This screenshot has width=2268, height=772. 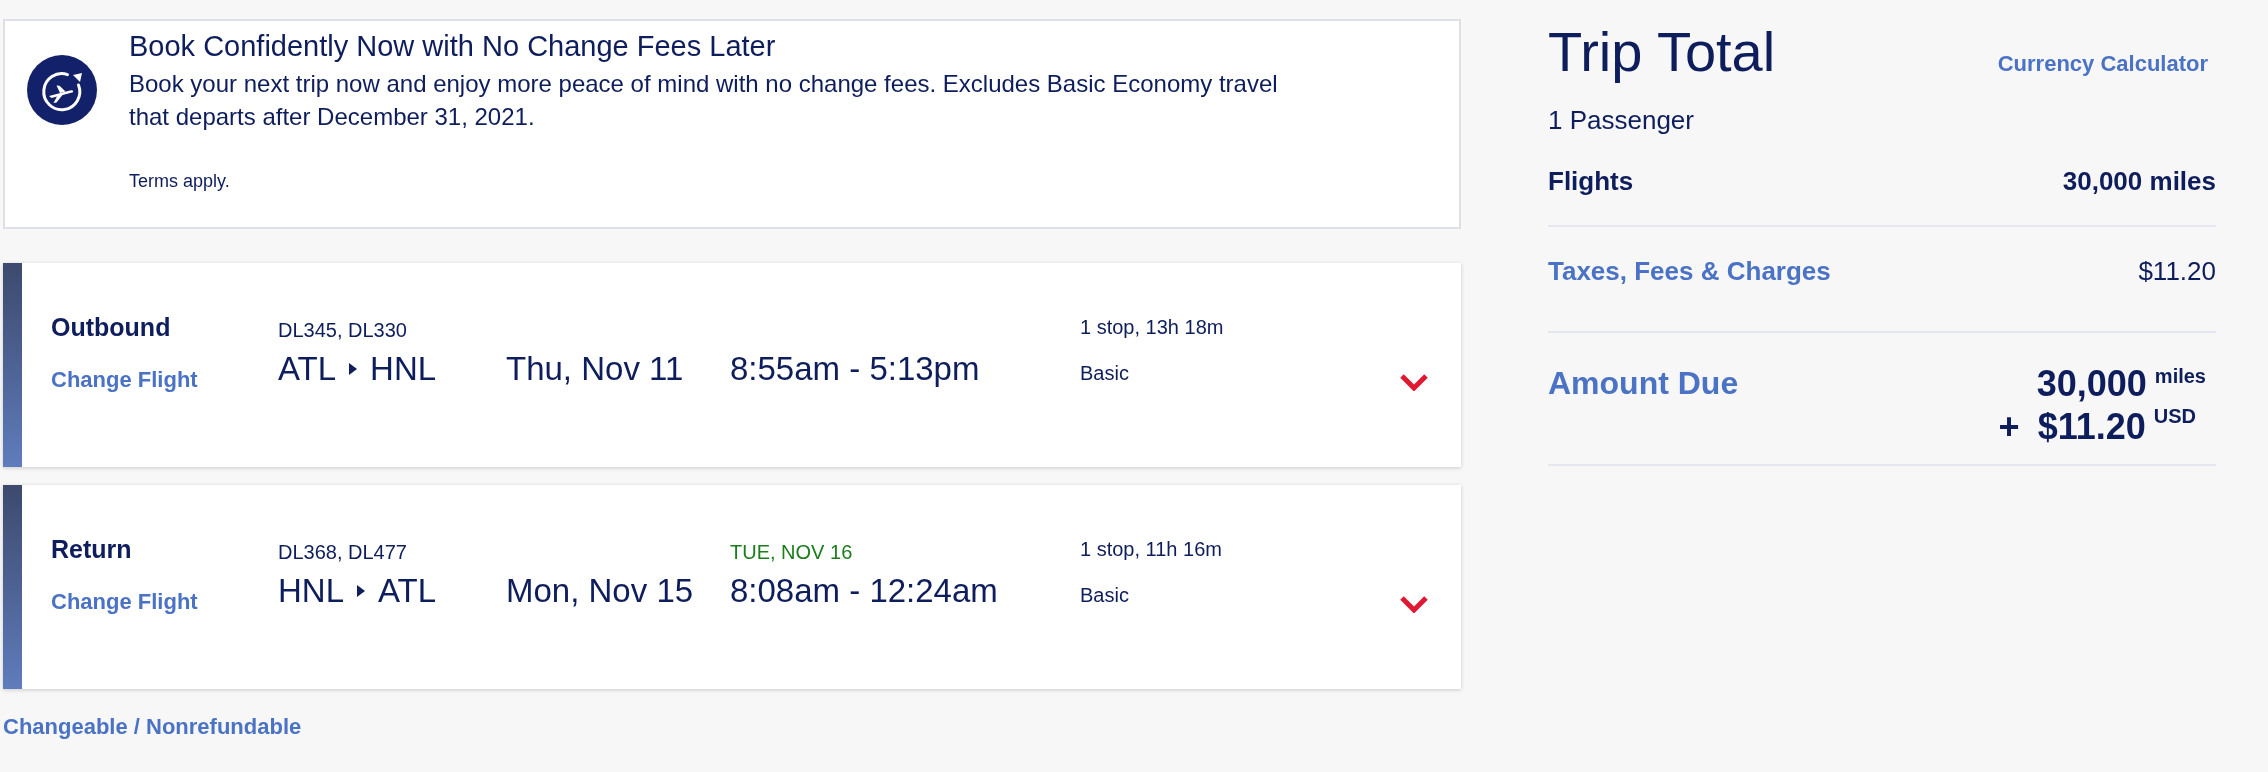 I want to click on flight-times: 8:55am - 5:13pm, so click(x=855, y=369).